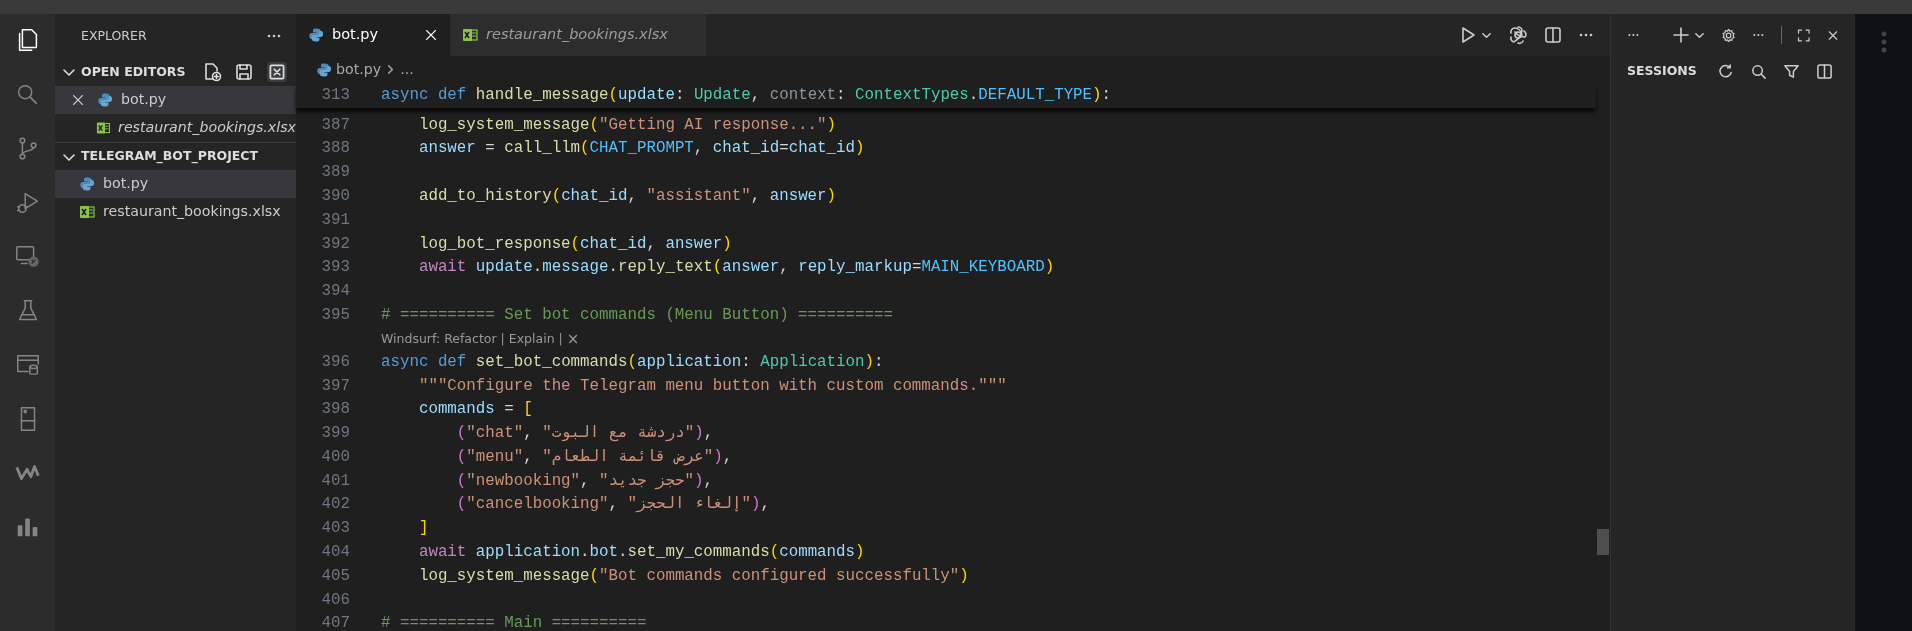 This screenshot has width=1912, height=631. I want to click on editor-tab: restaurant_bookings.xlsx, so click(578, 35).